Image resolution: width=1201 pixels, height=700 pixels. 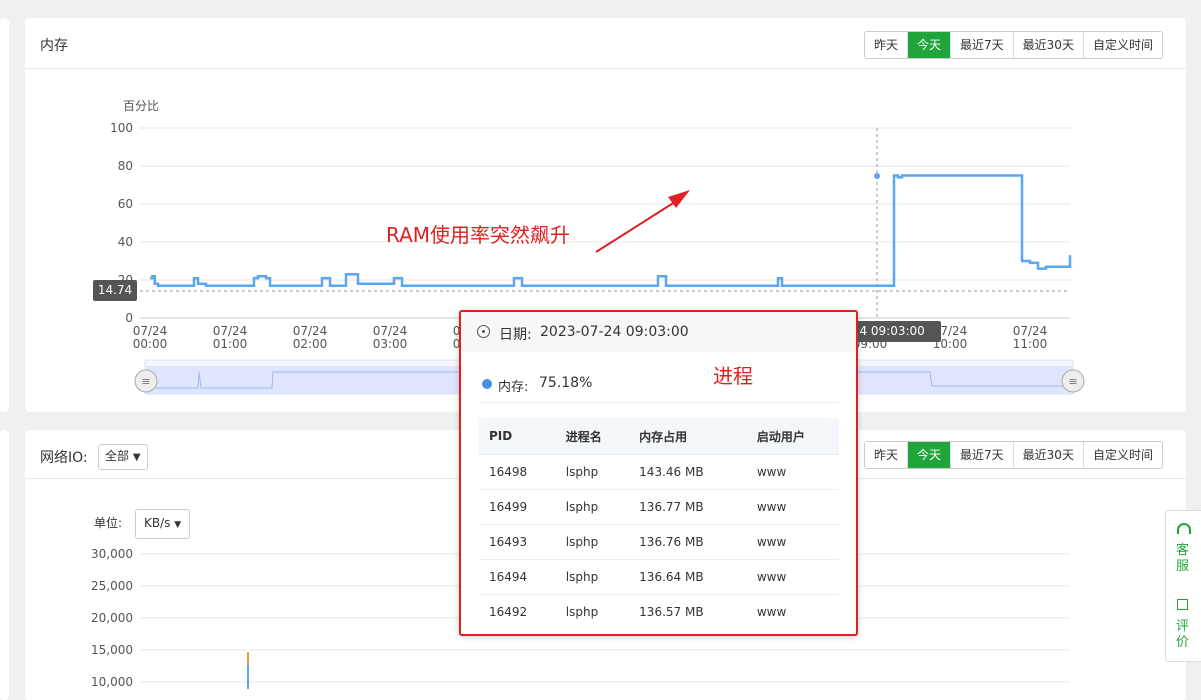 I want to click on table-row: 16499 lsphp 136.77 MB www, so click(x=659, y=507).